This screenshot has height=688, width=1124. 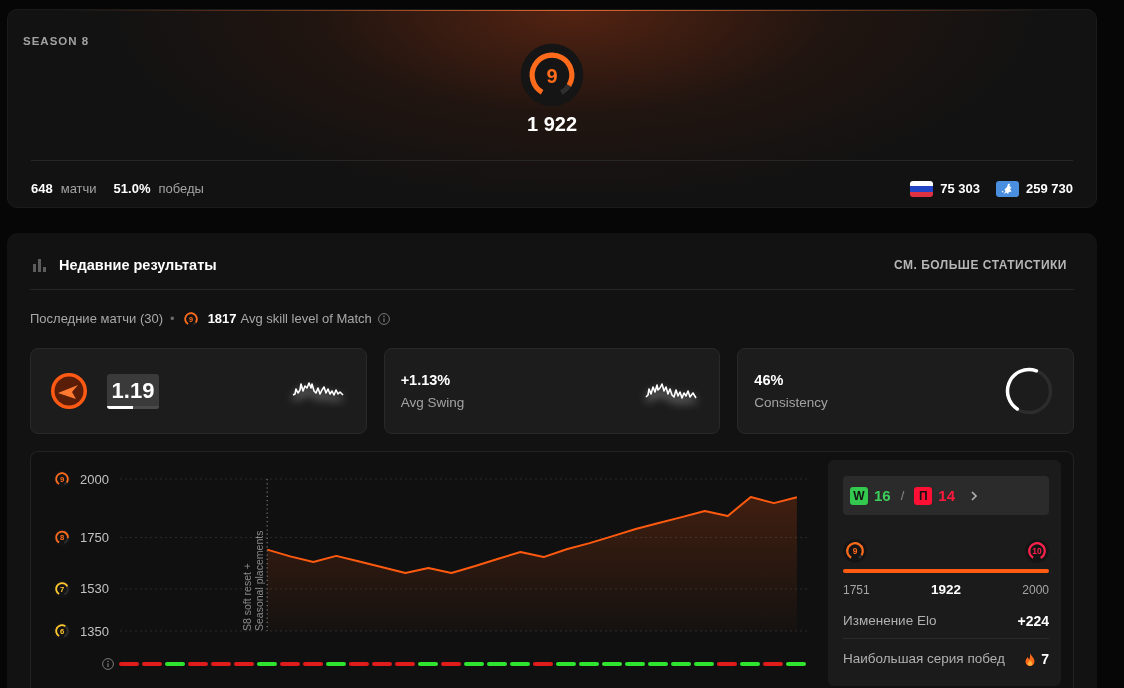 What do you see at coordinates (247, 597) in the screenshot?
I see `annotation-text: S8 soft reset +` at bounding box center [247, 597].